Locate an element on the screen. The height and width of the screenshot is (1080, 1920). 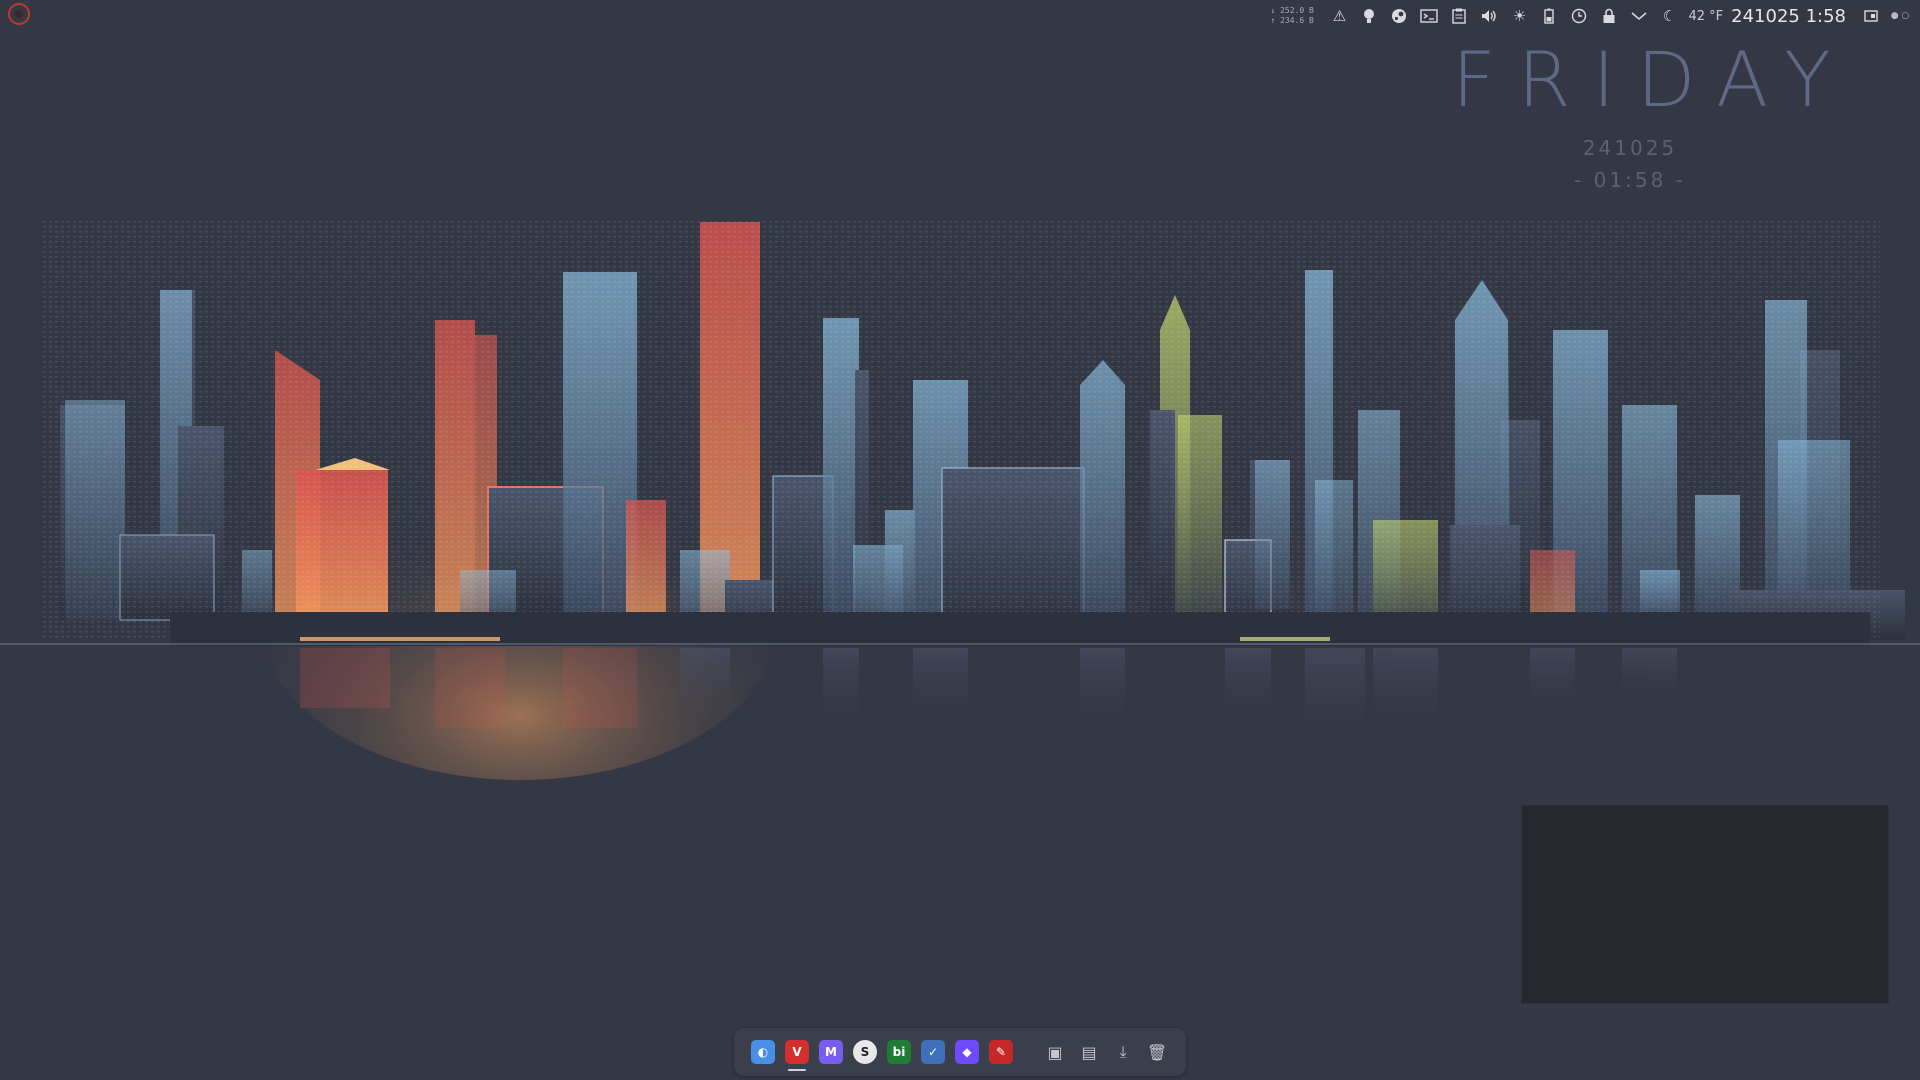
clipboard-icon is located at coordinates (1459, 16).